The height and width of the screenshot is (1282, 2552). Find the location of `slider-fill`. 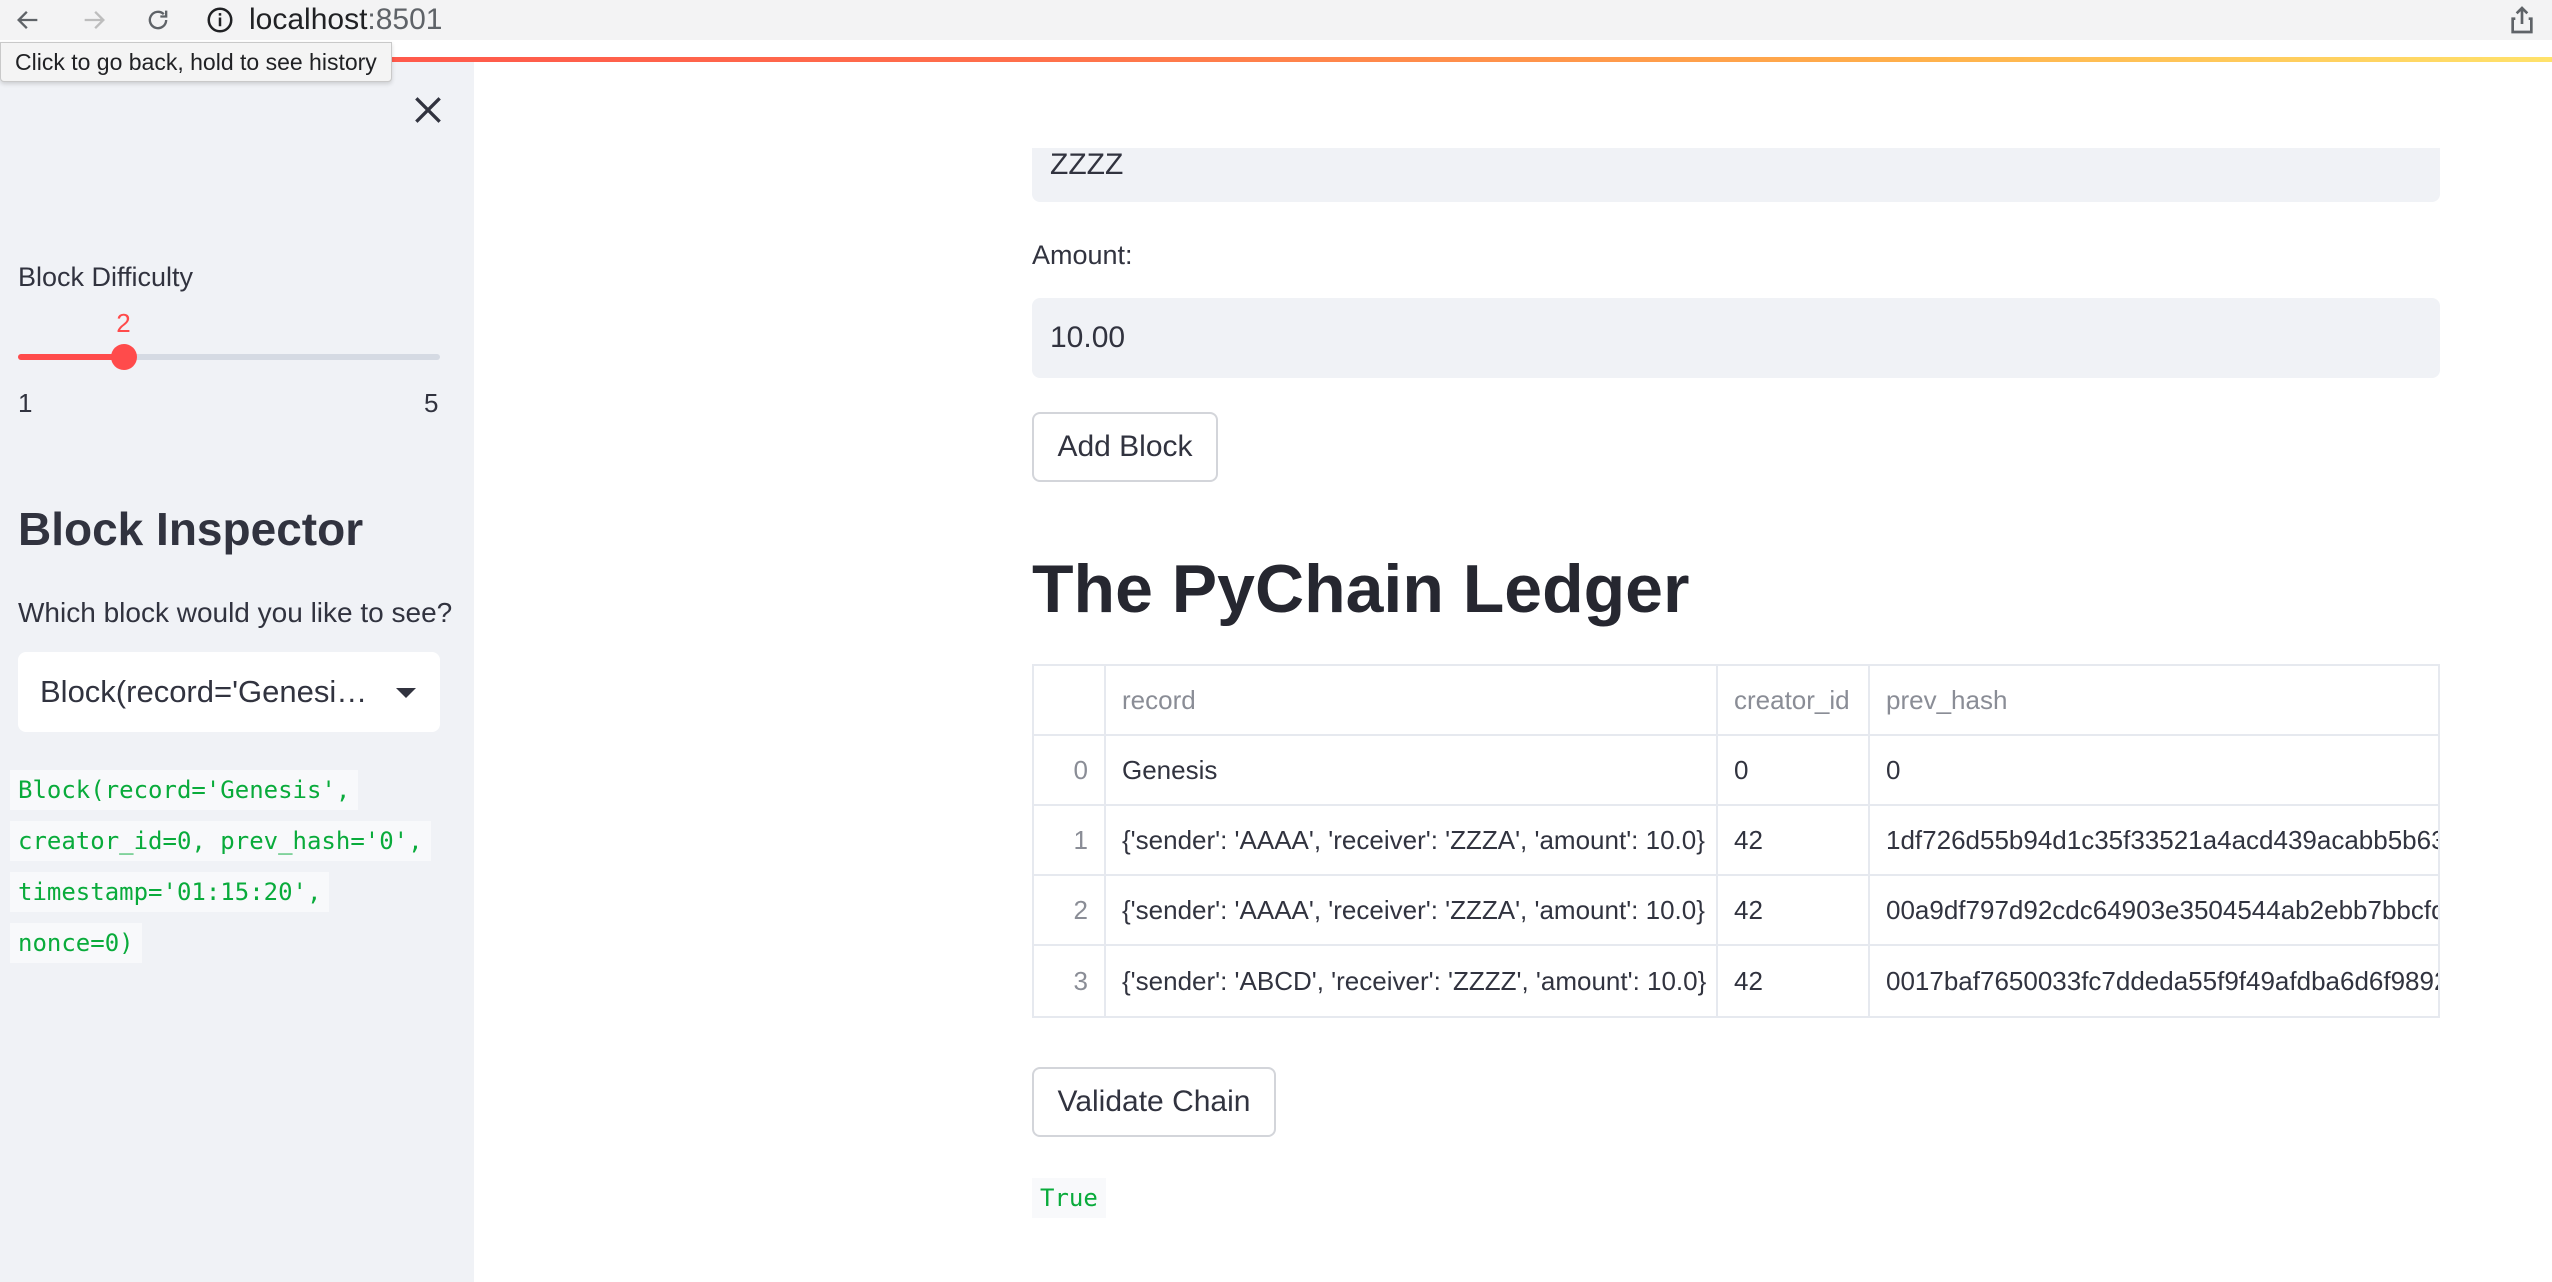

slider-fill is located at coordinates (71, 357).